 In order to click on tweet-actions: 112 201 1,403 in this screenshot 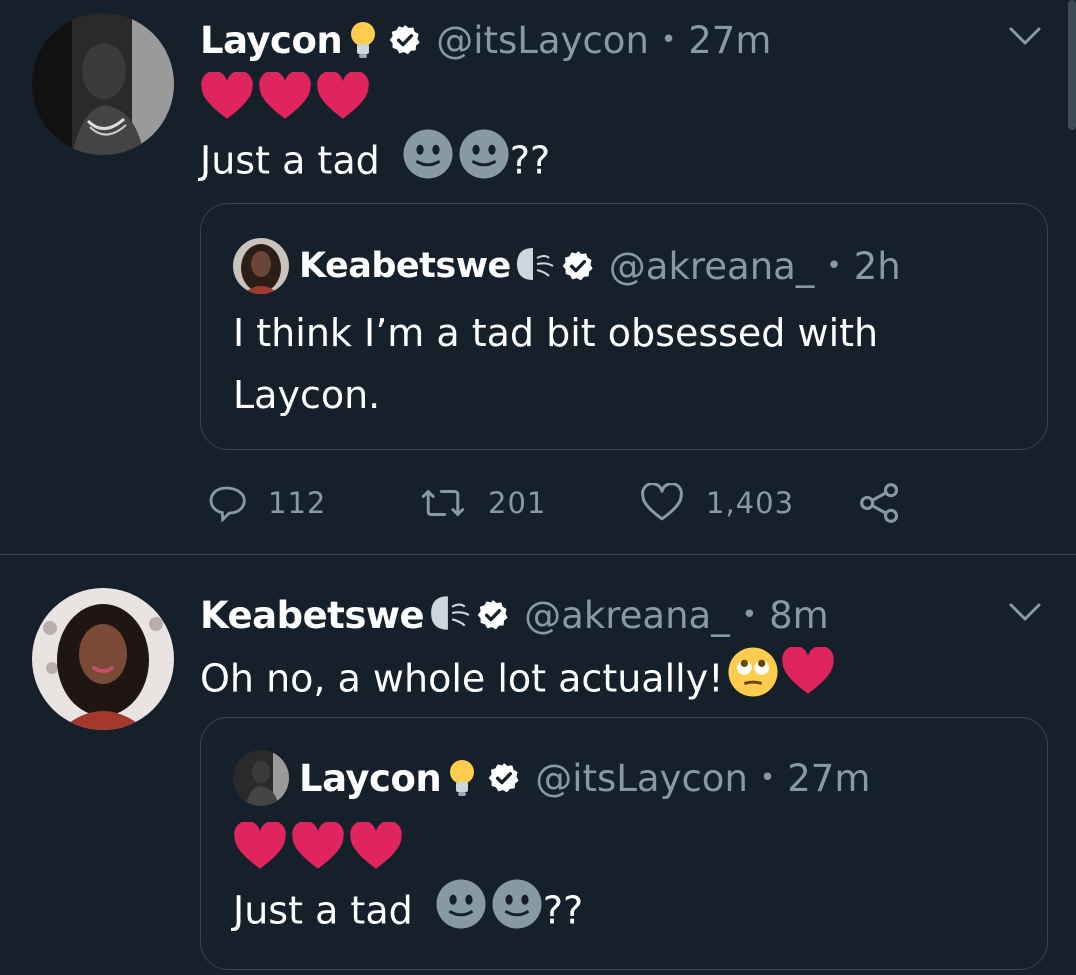, I will do `click(560, 503)`.